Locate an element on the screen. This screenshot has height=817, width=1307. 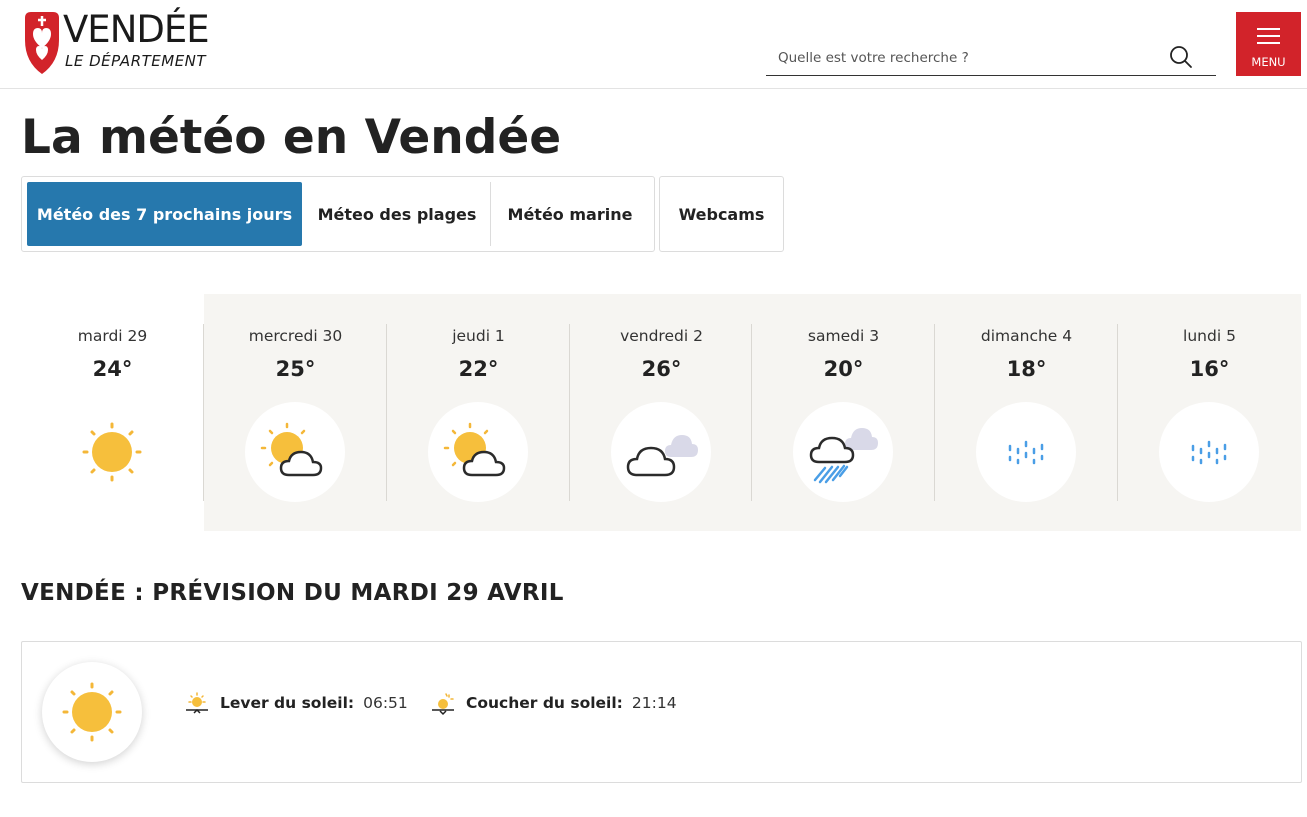
vendee-logo: VENDÉE LE DÉPARTEMENT is located at coordinates (116, 43).